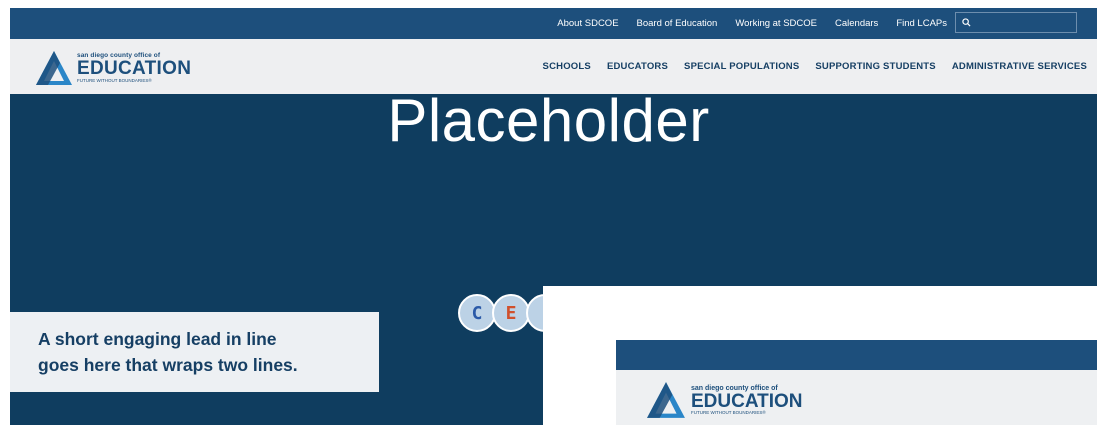 This screenshot has width=1097, height=425. Describe the element at coordinates (1023, 22) in the screenshot. I see `search-input` at that location.